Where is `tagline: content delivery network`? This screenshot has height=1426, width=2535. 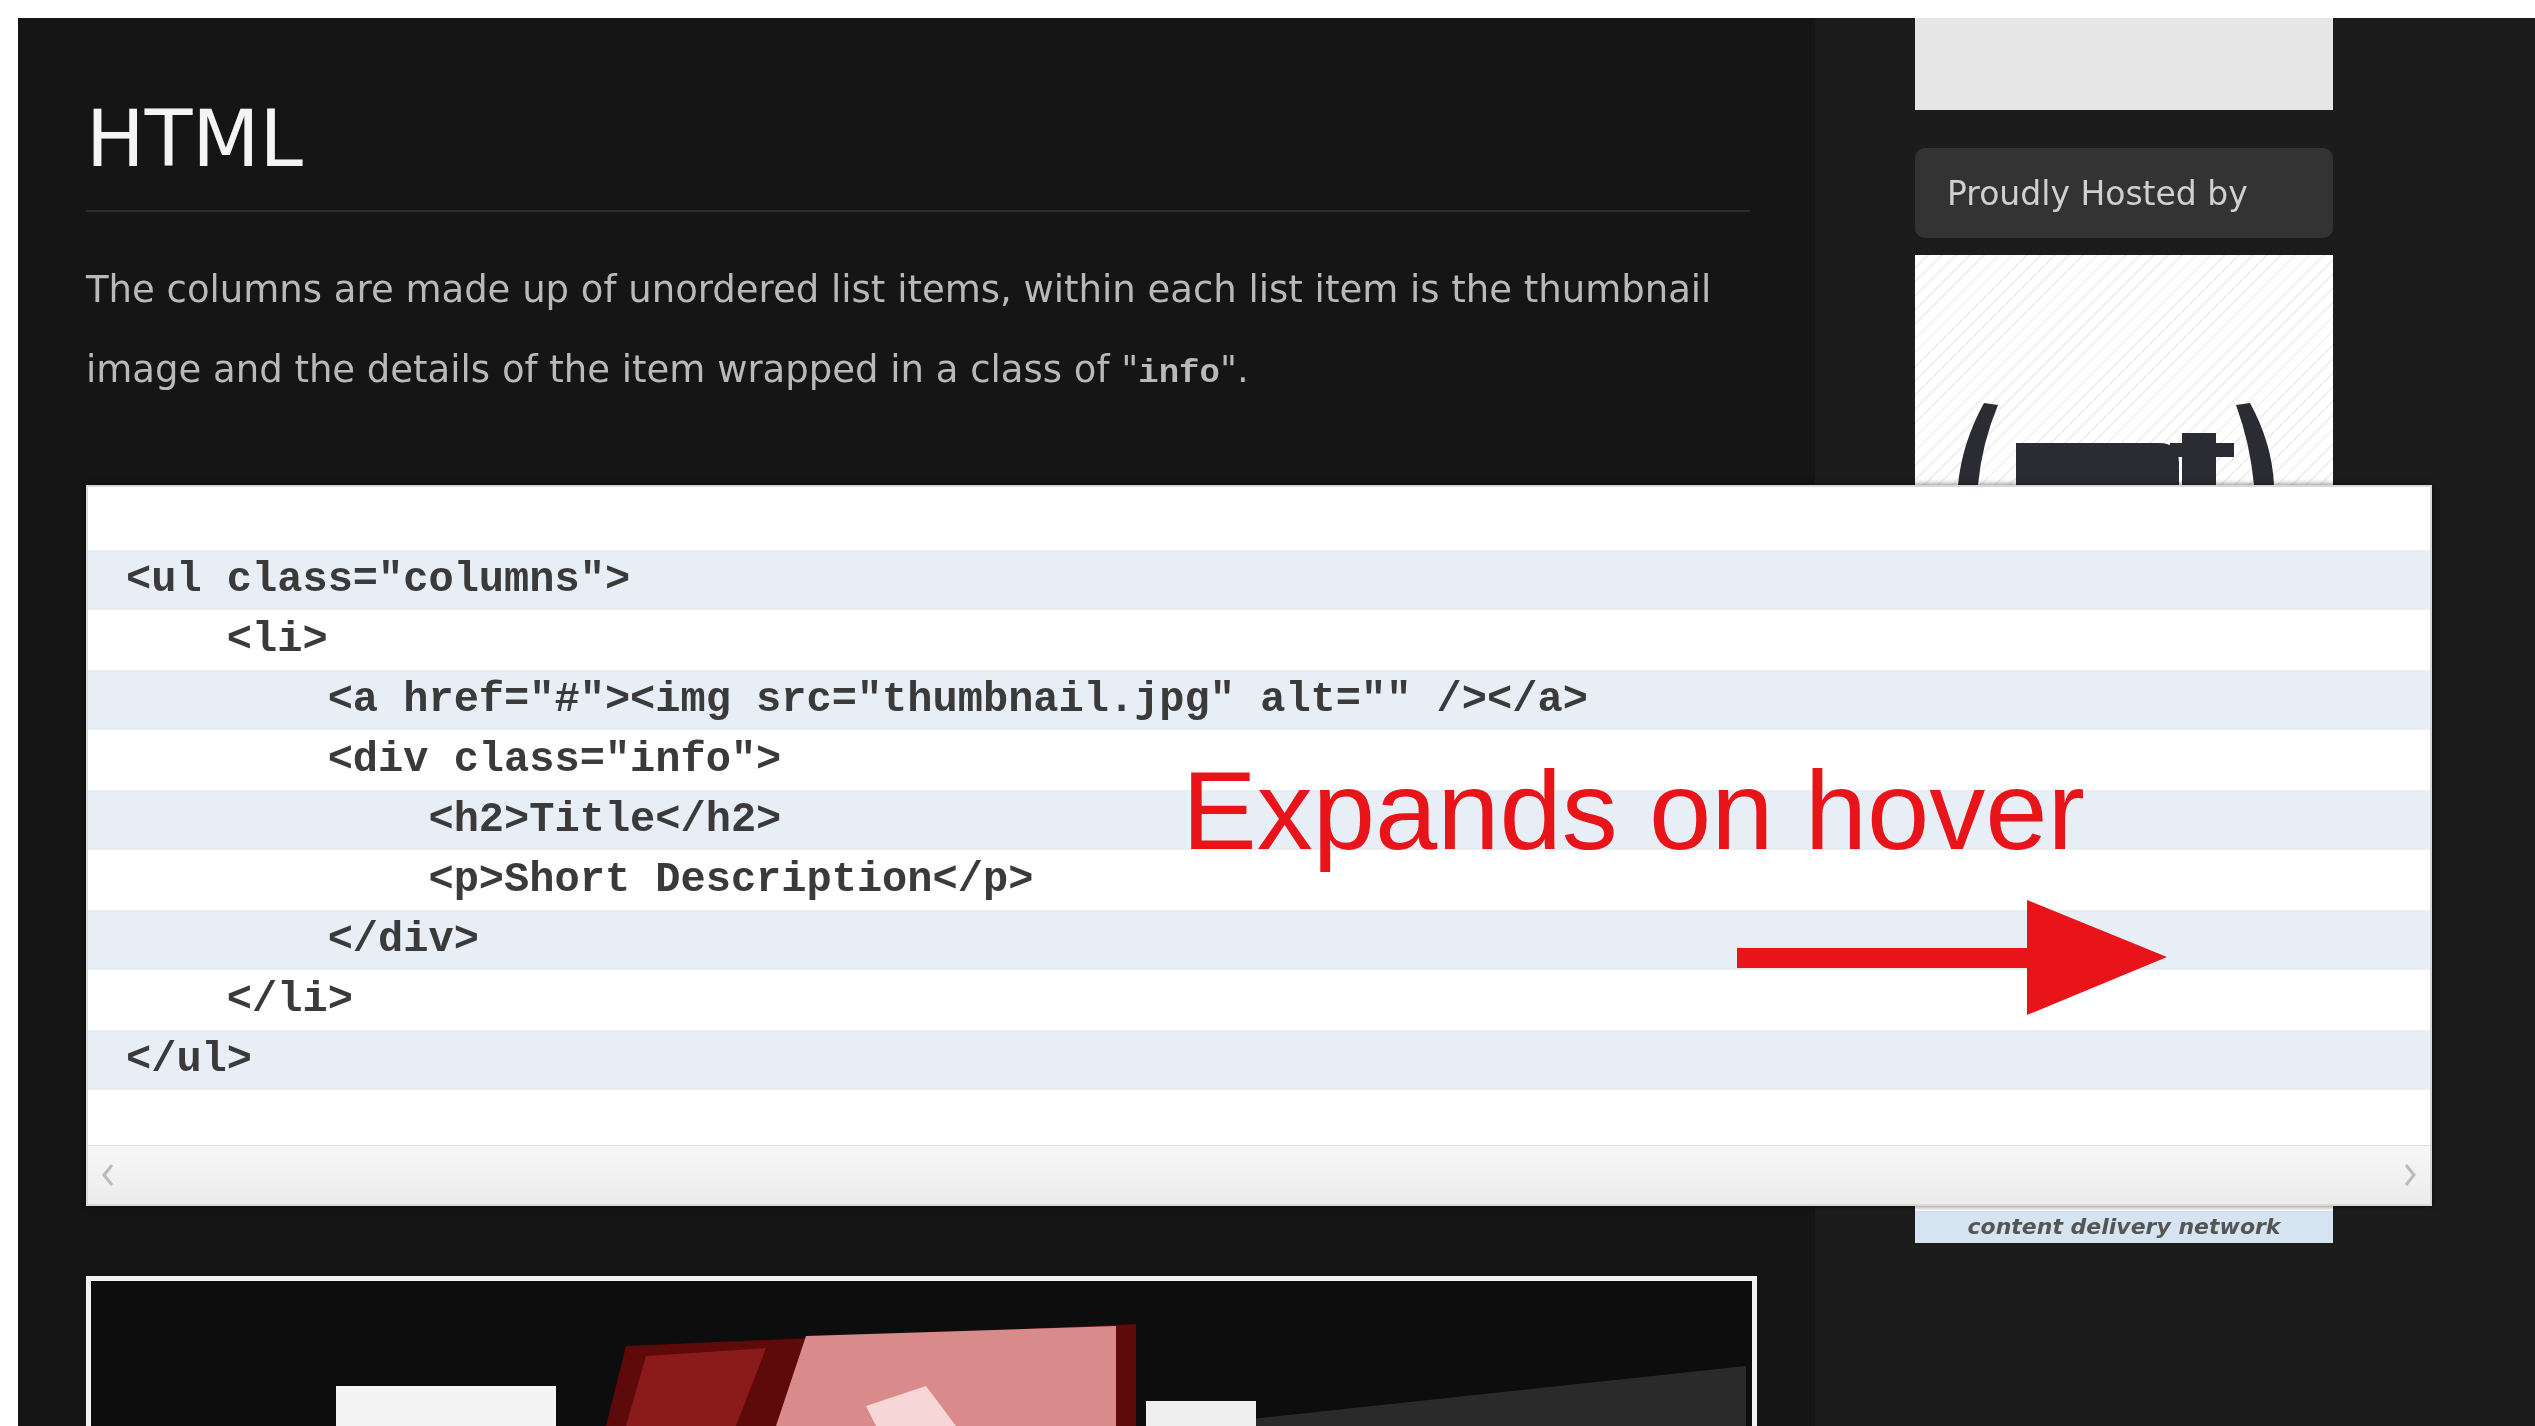
tagline: content delivery network is located at coordinates (2124, 1227).